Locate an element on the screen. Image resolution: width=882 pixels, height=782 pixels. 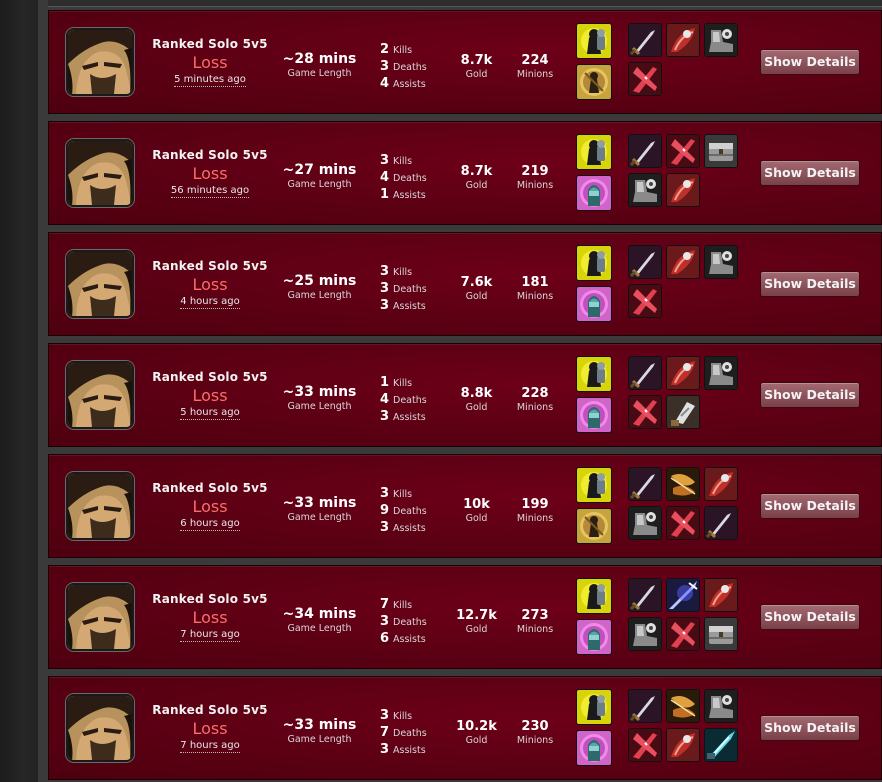
time-ago: 5 hours ago is located at coordinates (210, 413).